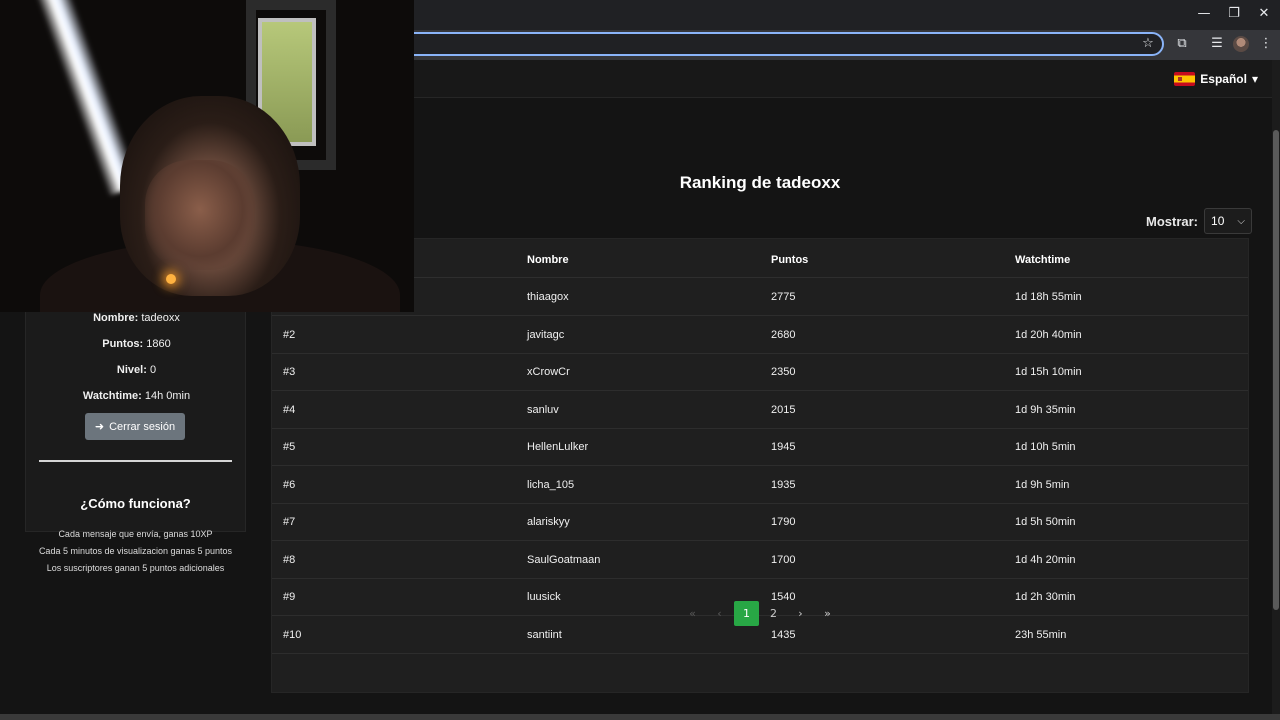 The height and width of the screenshot is (720, 1280). Describe the element at coordinates (783, 297) in the screenshot. I see `points-cell: 2775` at that location.